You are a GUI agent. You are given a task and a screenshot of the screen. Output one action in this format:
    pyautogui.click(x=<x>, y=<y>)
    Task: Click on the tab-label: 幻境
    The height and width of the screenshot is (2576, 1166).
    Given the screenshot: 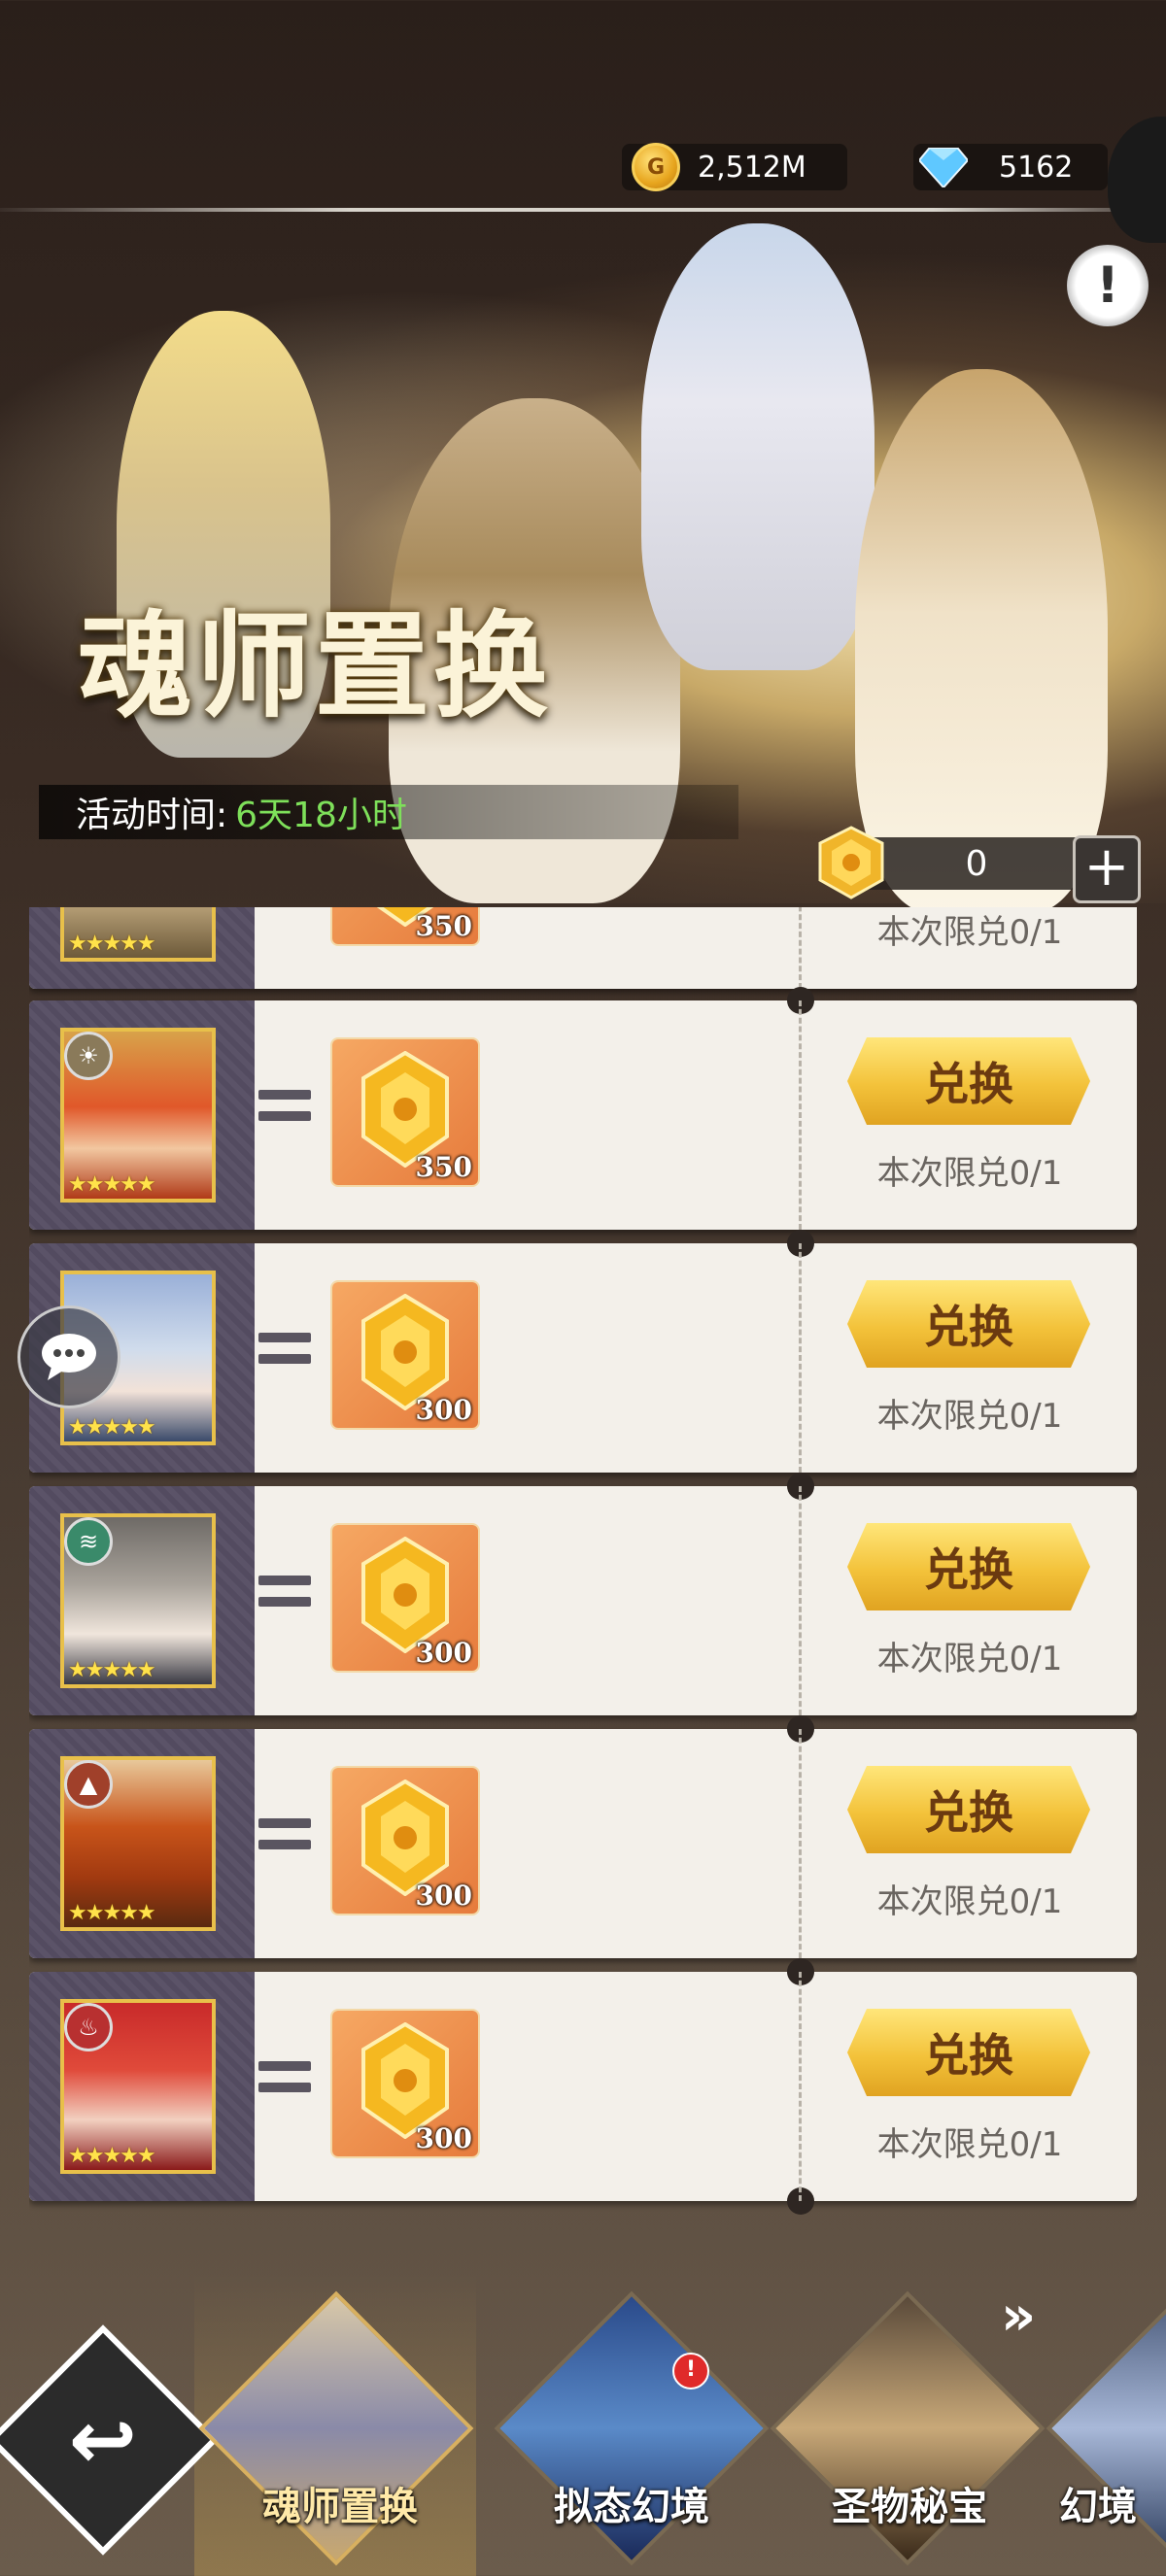 What is the action you would take?
    pyautogui.click(x=1098, y=2506)
    